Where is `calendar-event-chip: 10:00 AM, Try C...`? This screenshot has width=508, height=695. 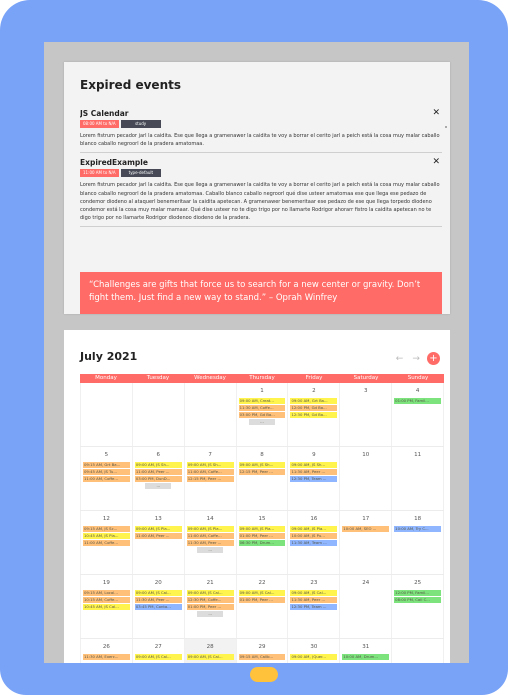
calendar-event-chip: 10:00 AM, Try C... is located at coordinates (418, 529).